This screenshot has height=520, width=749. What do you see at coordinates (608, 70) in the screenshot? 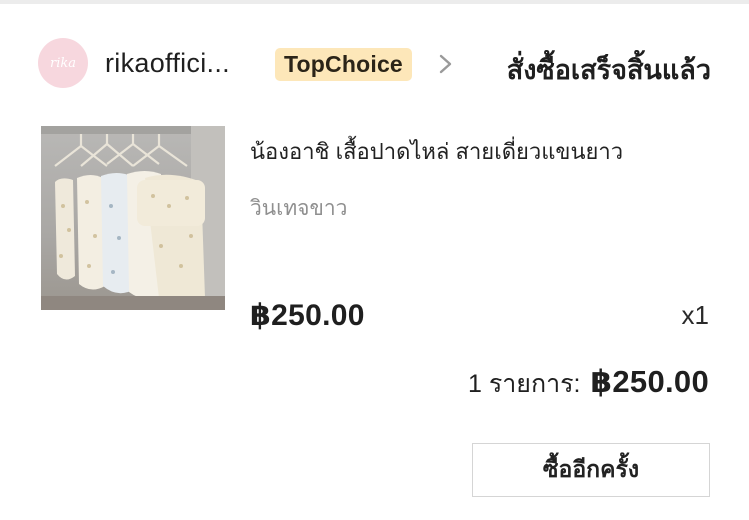
I see `order-status: สั่งซื้อเสร็จสิ้นแล้ว` at bounding box center [608, 70].